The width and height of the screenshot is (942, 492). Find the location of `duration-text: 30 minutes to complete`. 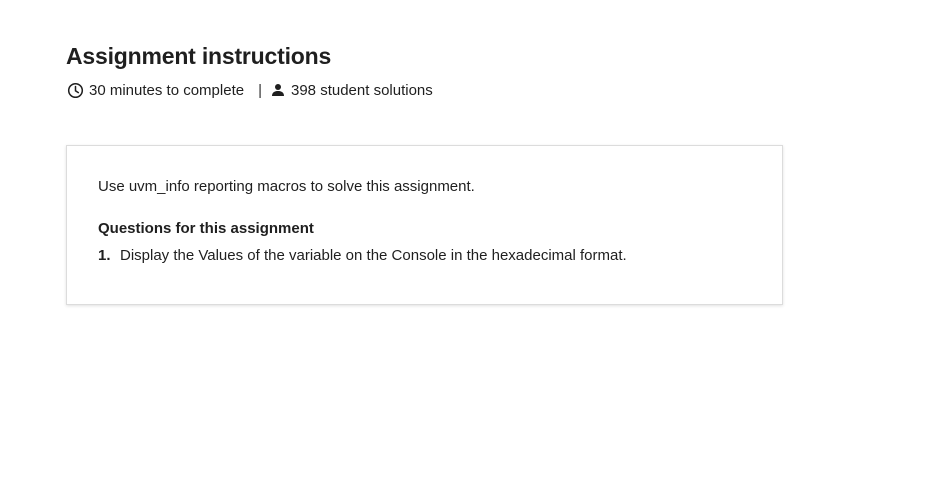

duration-text: 30 minutes to complete is located at coordinates (167, 90).